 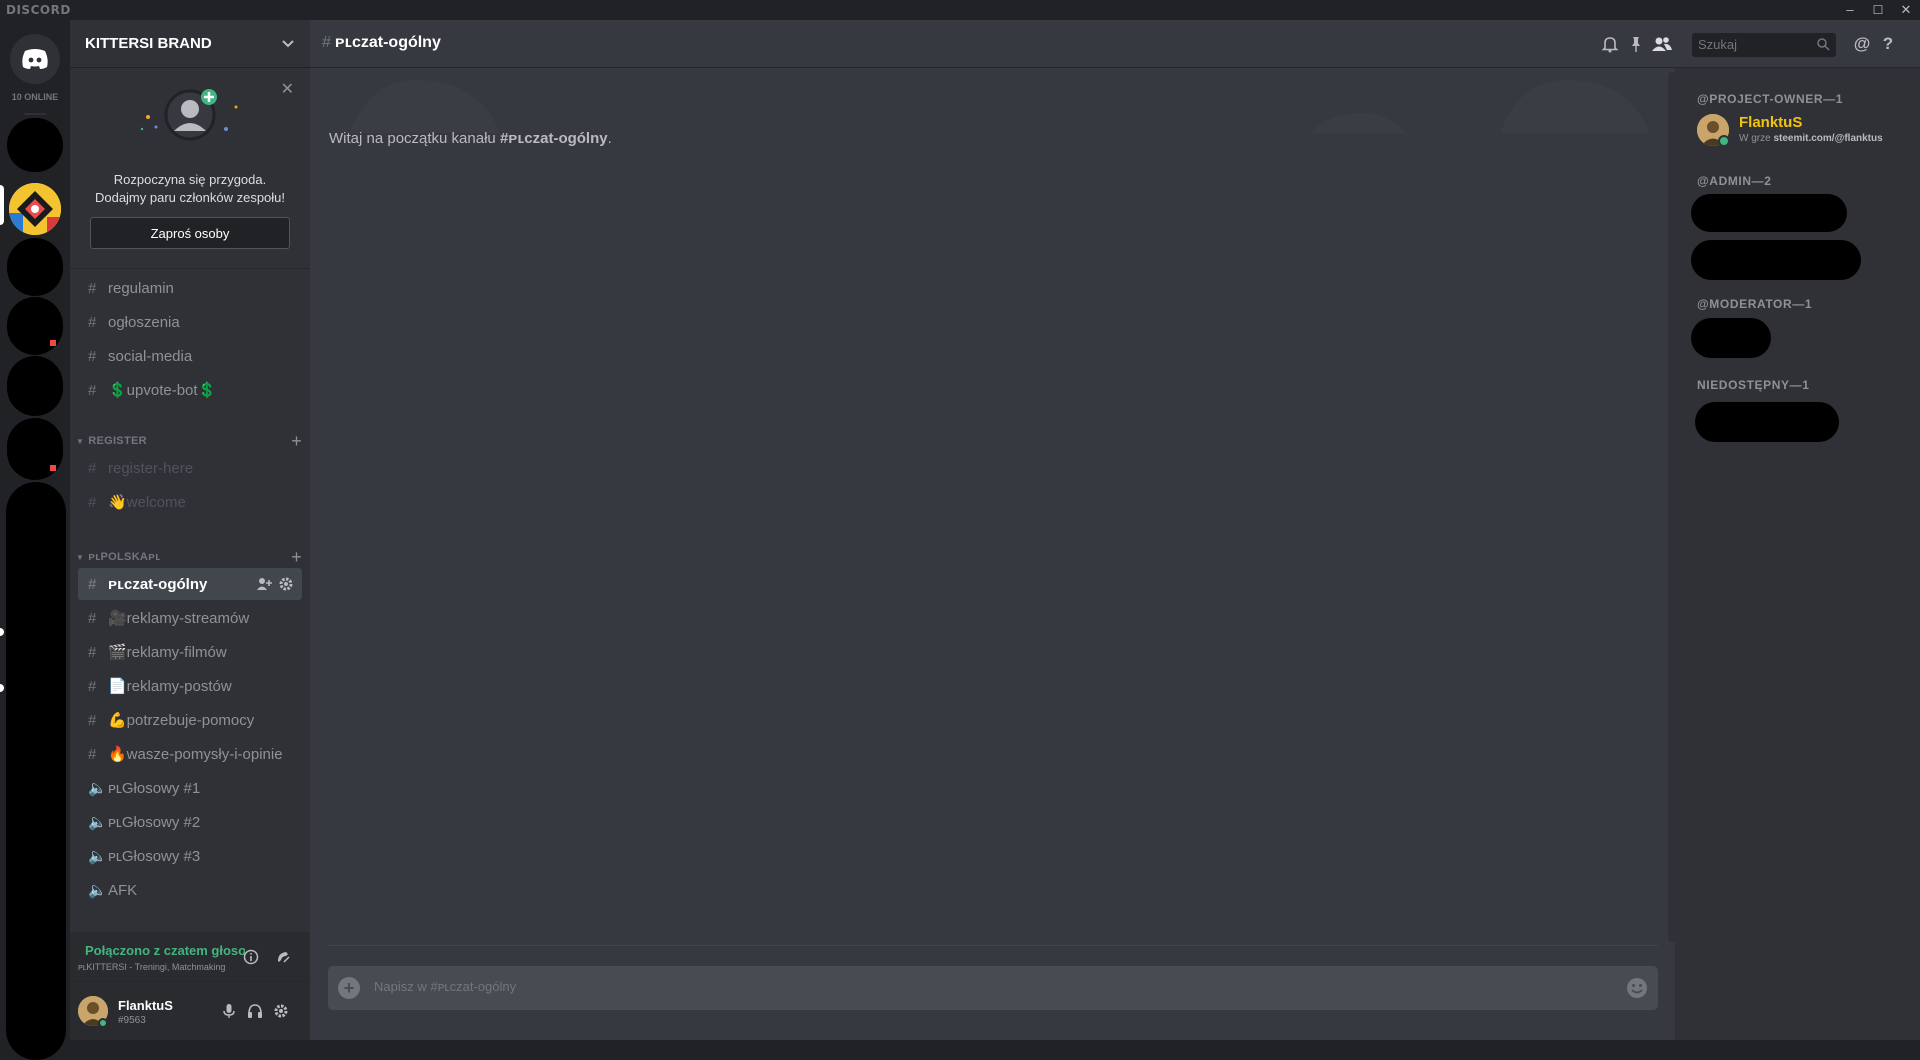 I want to click on kittersi-logo-icon, so click(x=35, y=209).